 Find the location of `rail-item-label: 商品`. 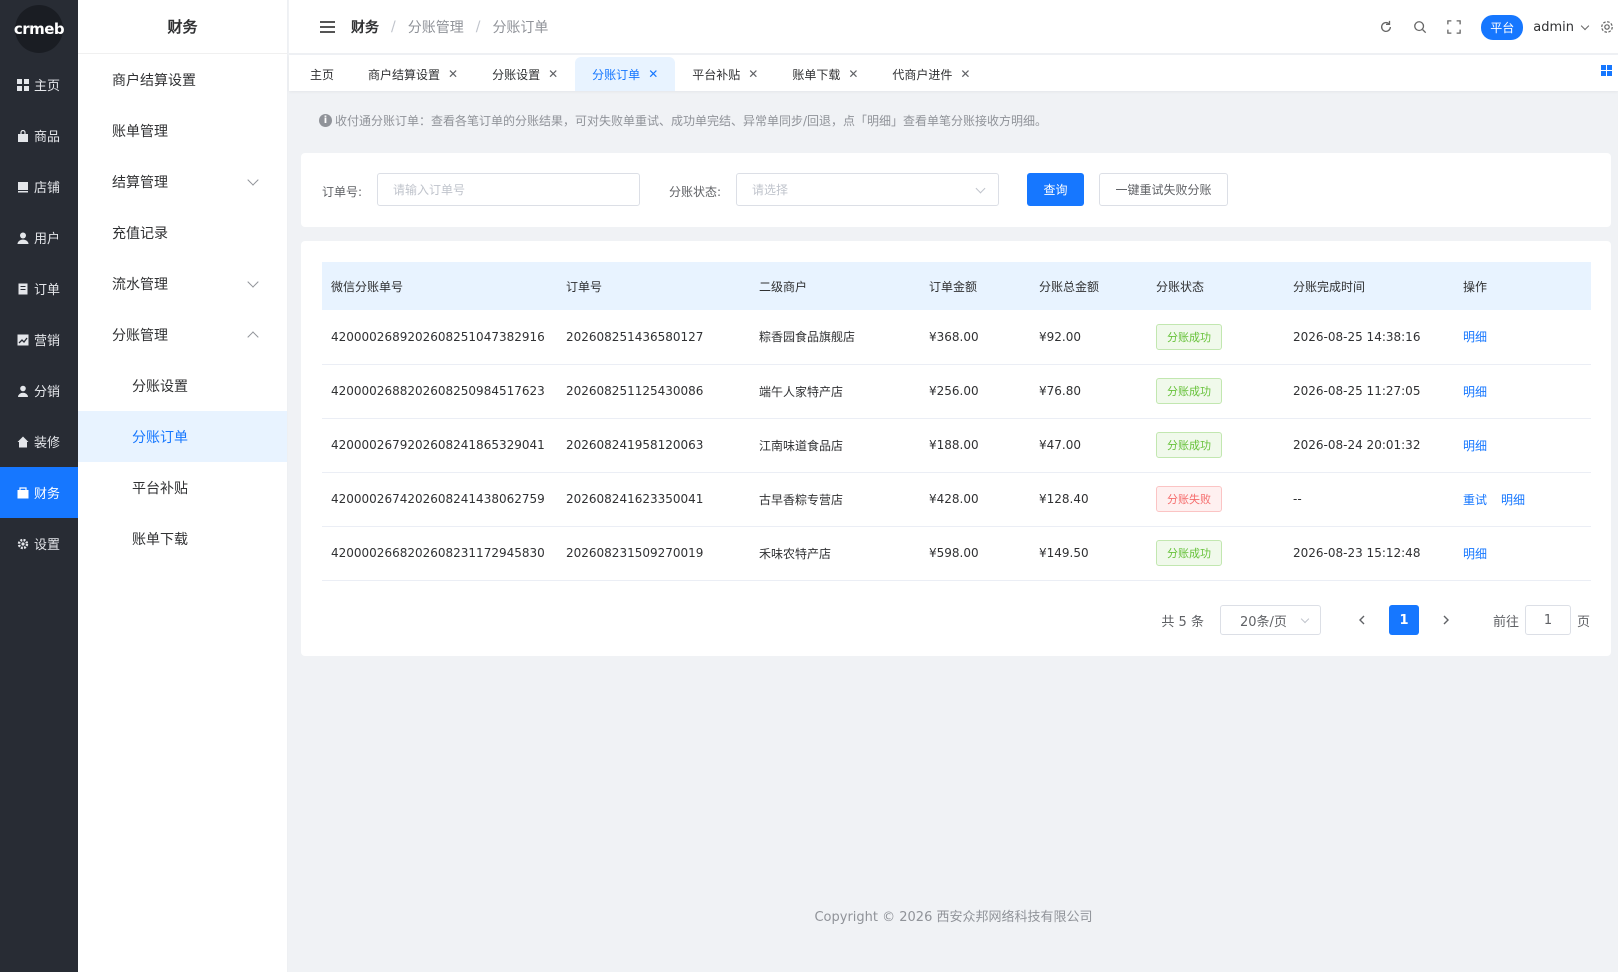

rail-item-label: 商品 is located at coordinates (47, 137).